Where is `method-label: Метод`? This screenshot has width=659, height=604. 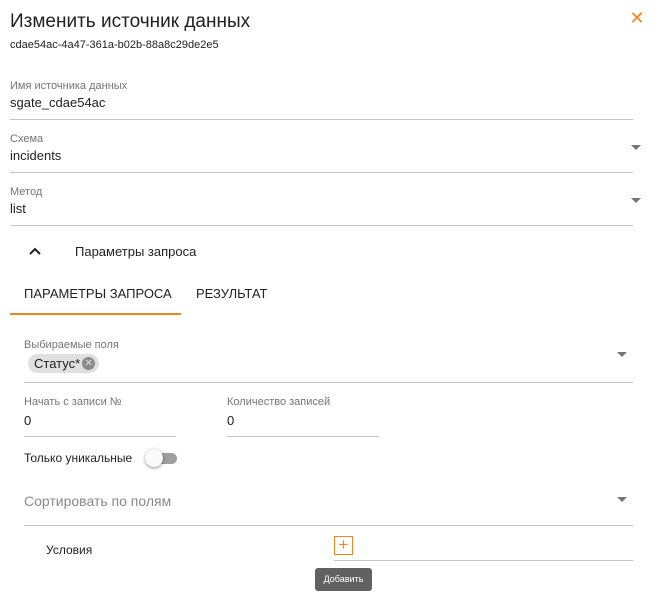
method-label: Метод is located at coordinates (26, 192).